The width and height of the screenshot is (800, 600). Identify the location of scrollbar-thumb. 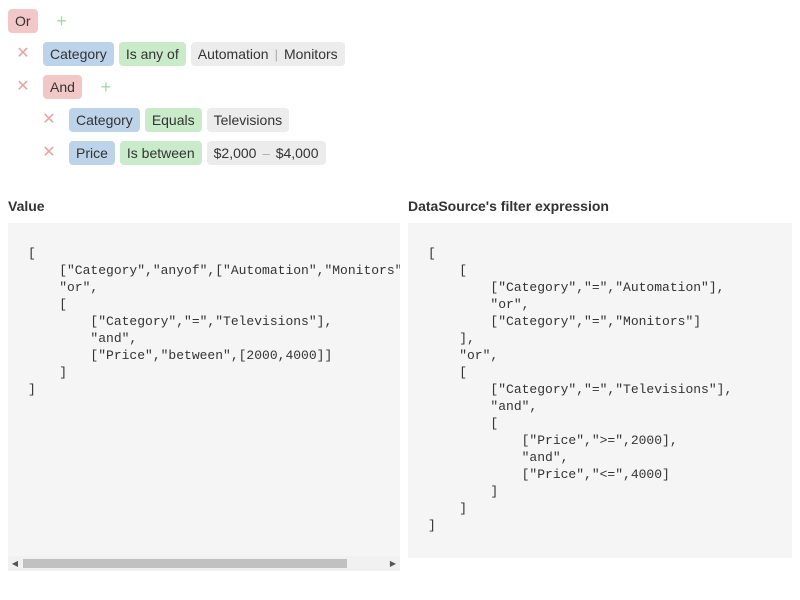
(185, 563).